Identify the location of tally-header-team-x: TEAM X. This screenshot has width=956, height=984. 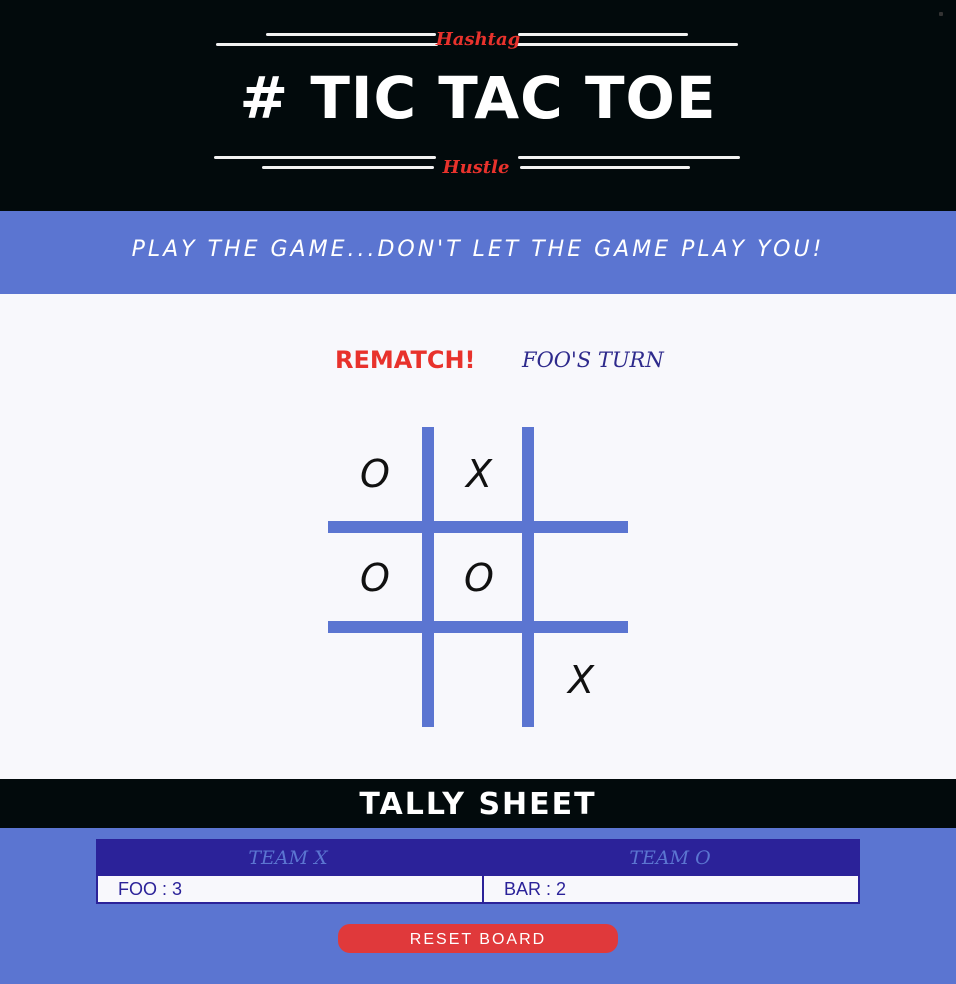
(288, 858).